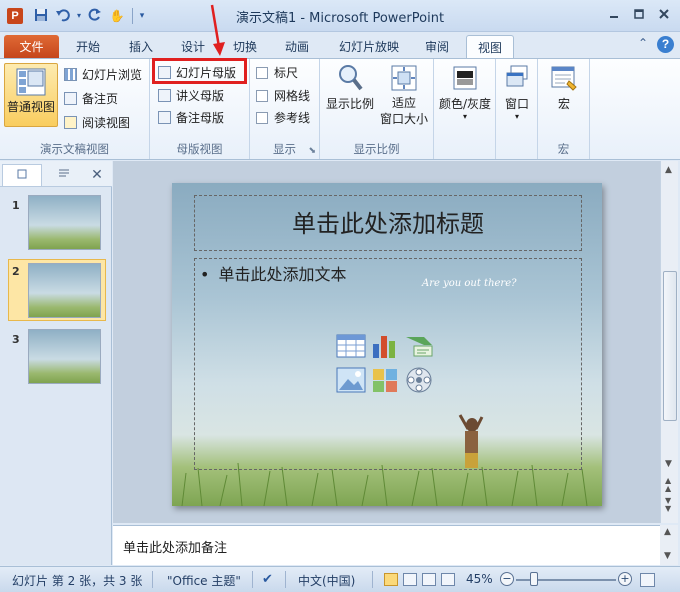 Image resolution: width=680 pixels, height=592 pixels. Describe the element at coordinates (448, 579) in the screenshot. I see `slide-show-status-icon` at that location.